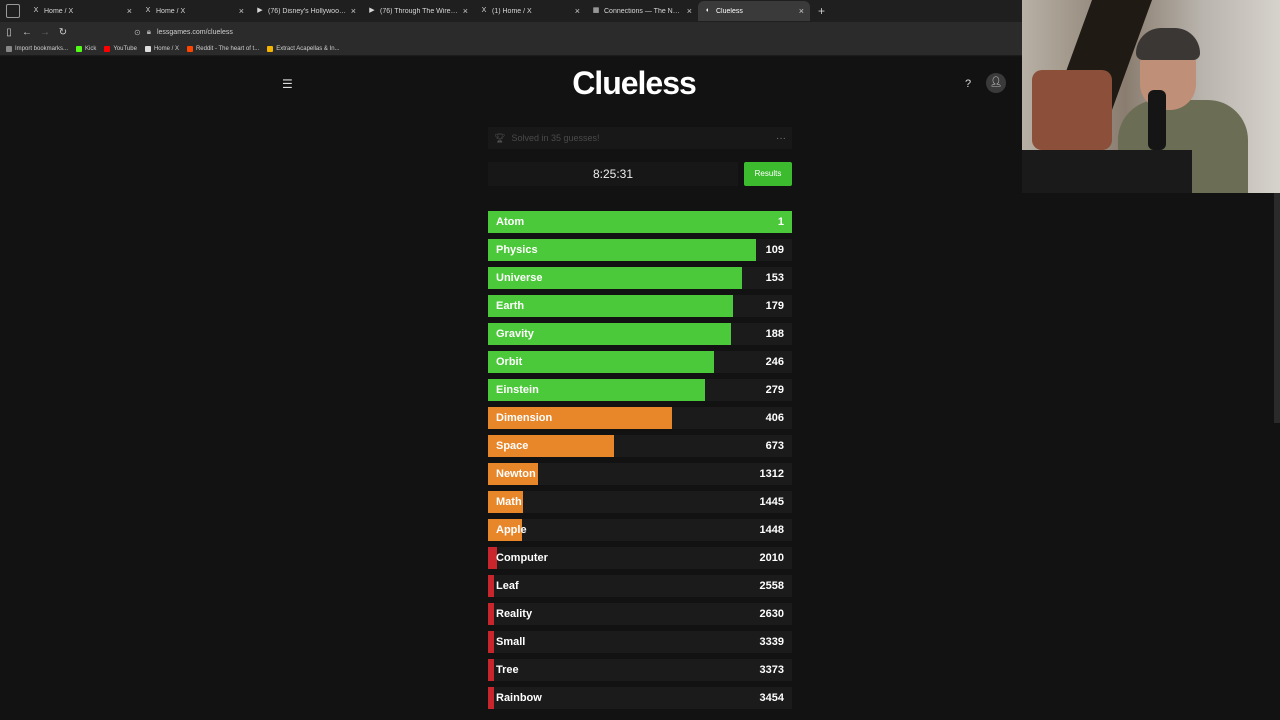 Image resolution: width=1280 pixels, height=720 pixels. What do you see at coordinates (9, 32) in the screenshot?
I see `sidebar-toggle-icon: ▯` at bounding box center [9, 32].